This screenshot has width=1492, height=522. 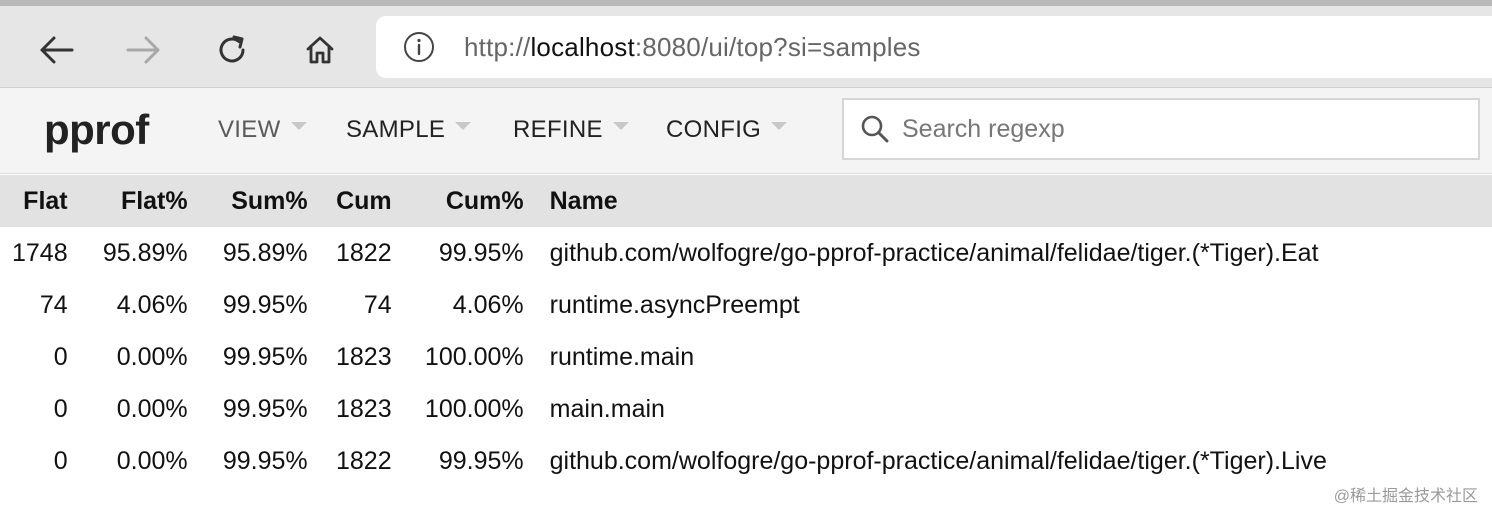 I want to click on table-row: 0 0.00% 99.95% 1823 100.00% runtime.main, so click(x=746, y=357).